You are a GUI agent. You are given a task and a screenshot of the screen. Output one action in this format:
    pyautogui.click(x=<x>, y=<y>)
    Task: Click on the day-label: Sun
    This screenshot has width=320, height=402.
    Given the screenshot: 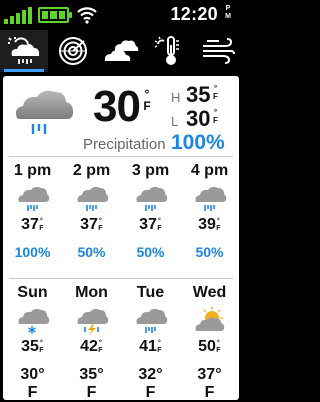 What is the action you would take?
    pyautogui.click(x=32, y=292)
    